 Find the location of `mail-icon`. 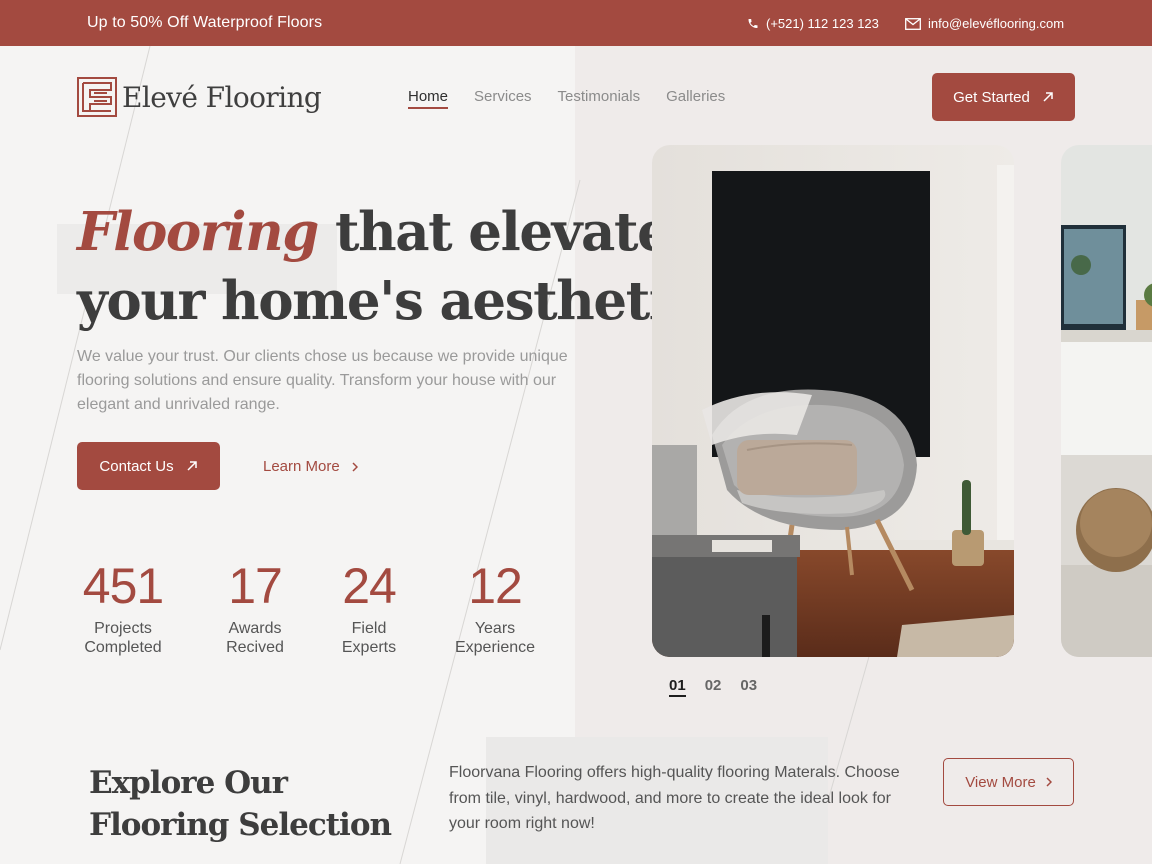

mail-icon is located at coordinates (913, 23).